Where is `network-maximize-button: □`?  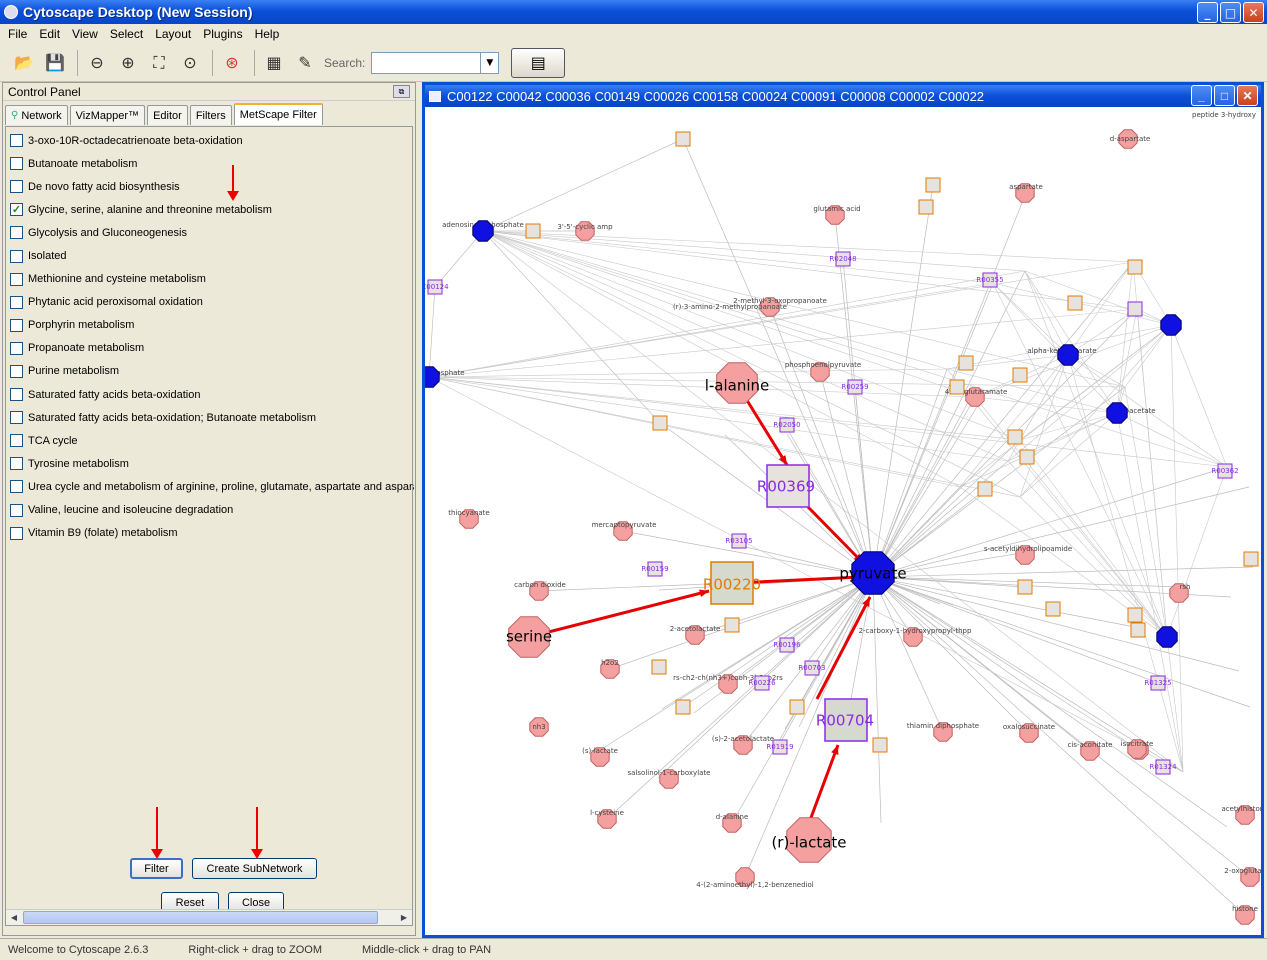 network-maximize-button: □ is located at coordinates (1224, 95).